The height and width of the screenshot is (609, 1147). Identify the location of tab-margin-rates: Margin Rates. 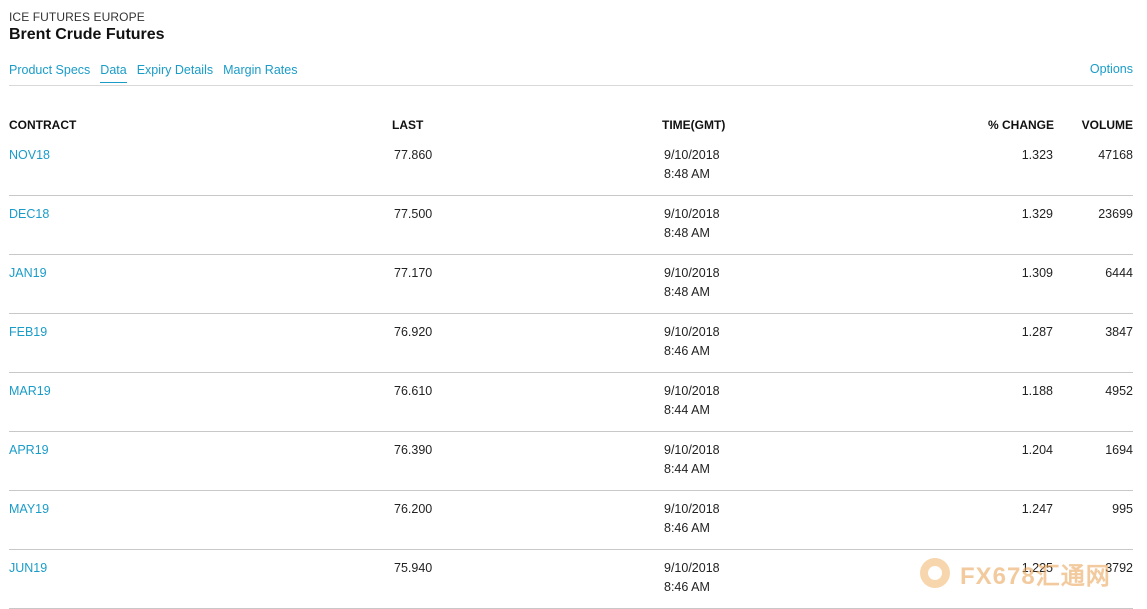
(260, 73).